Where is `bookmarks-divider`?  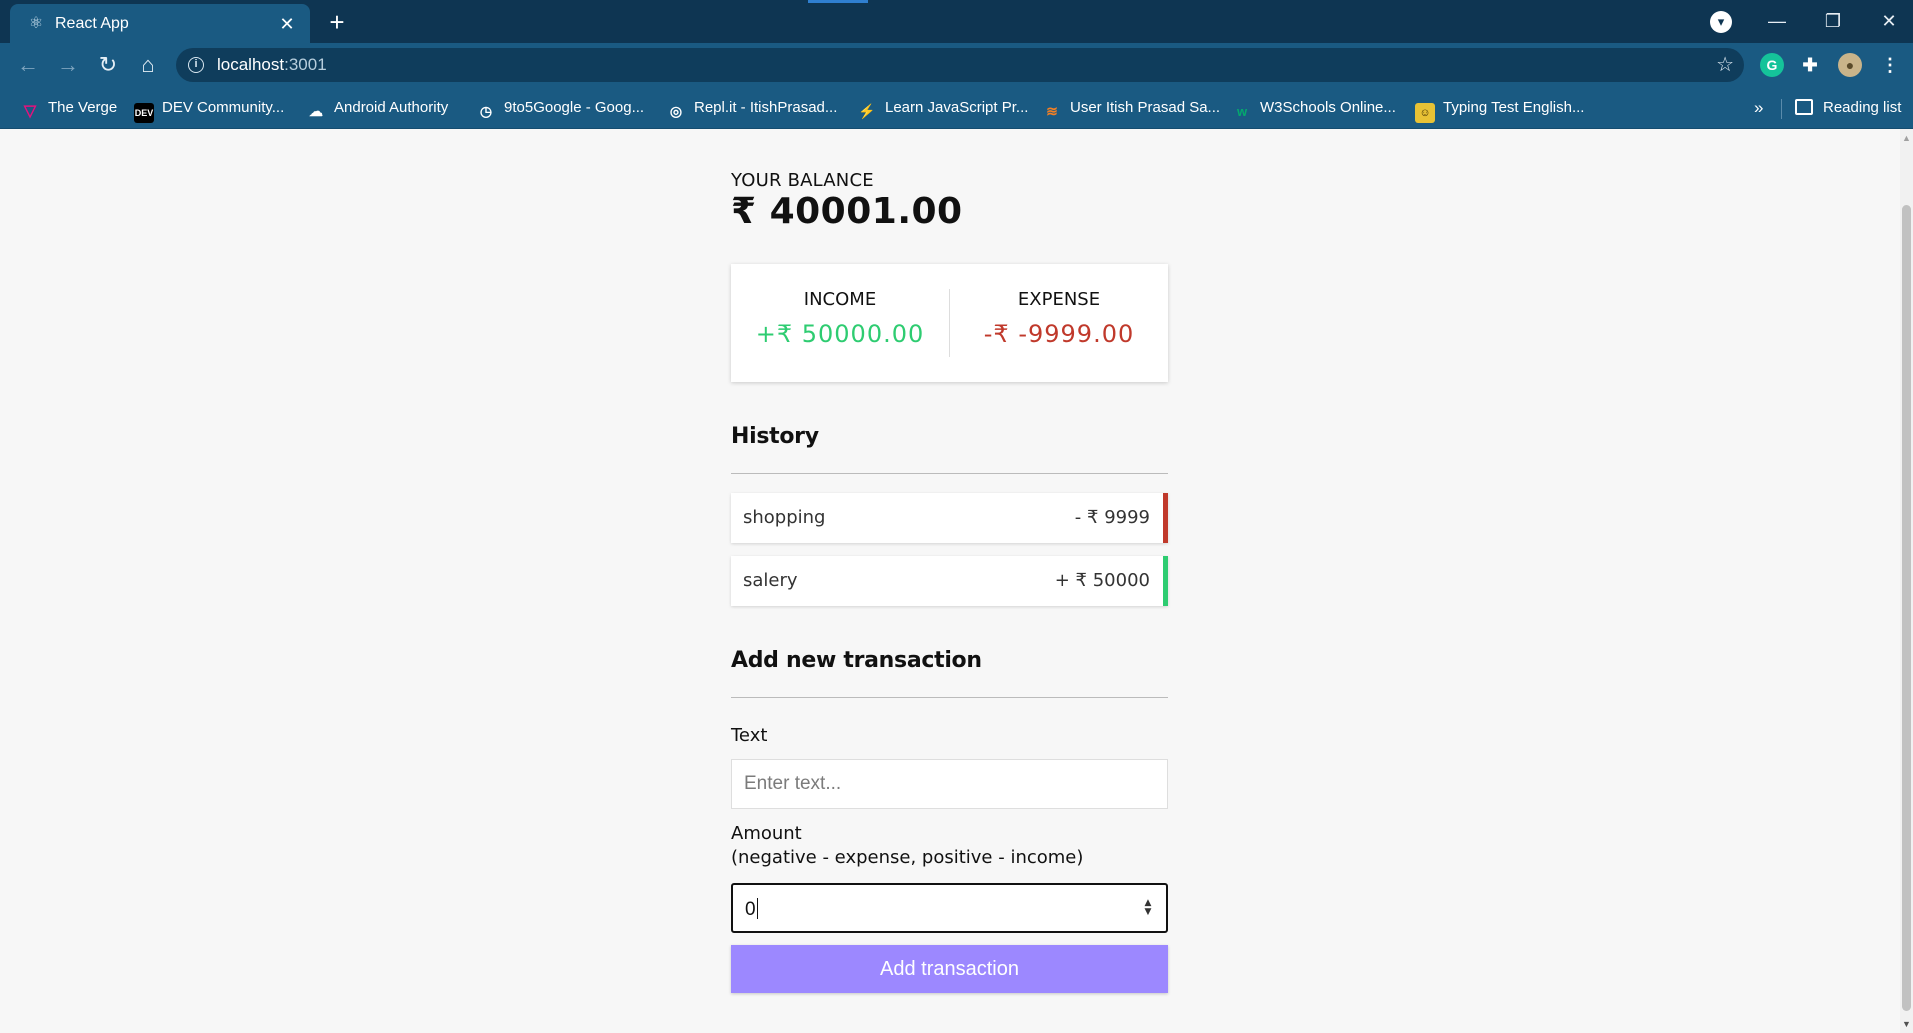 bookmarks-divider is located at coordinates (1781, 109).